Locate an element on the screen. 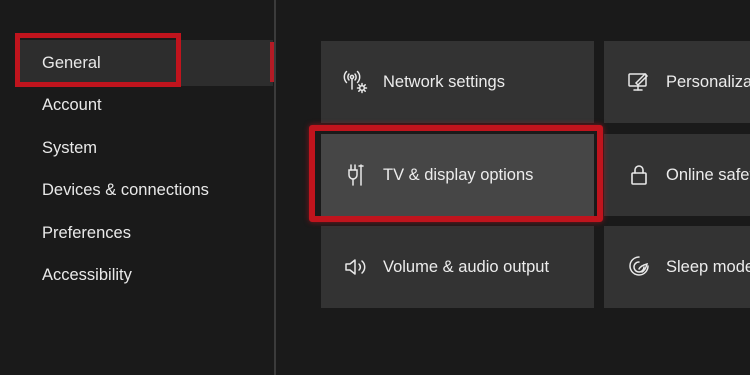 Image resolution: width=750 pixels, height=375 pixels. sidebar-item-preferences: Preferences is located at coordinates (145, 233).